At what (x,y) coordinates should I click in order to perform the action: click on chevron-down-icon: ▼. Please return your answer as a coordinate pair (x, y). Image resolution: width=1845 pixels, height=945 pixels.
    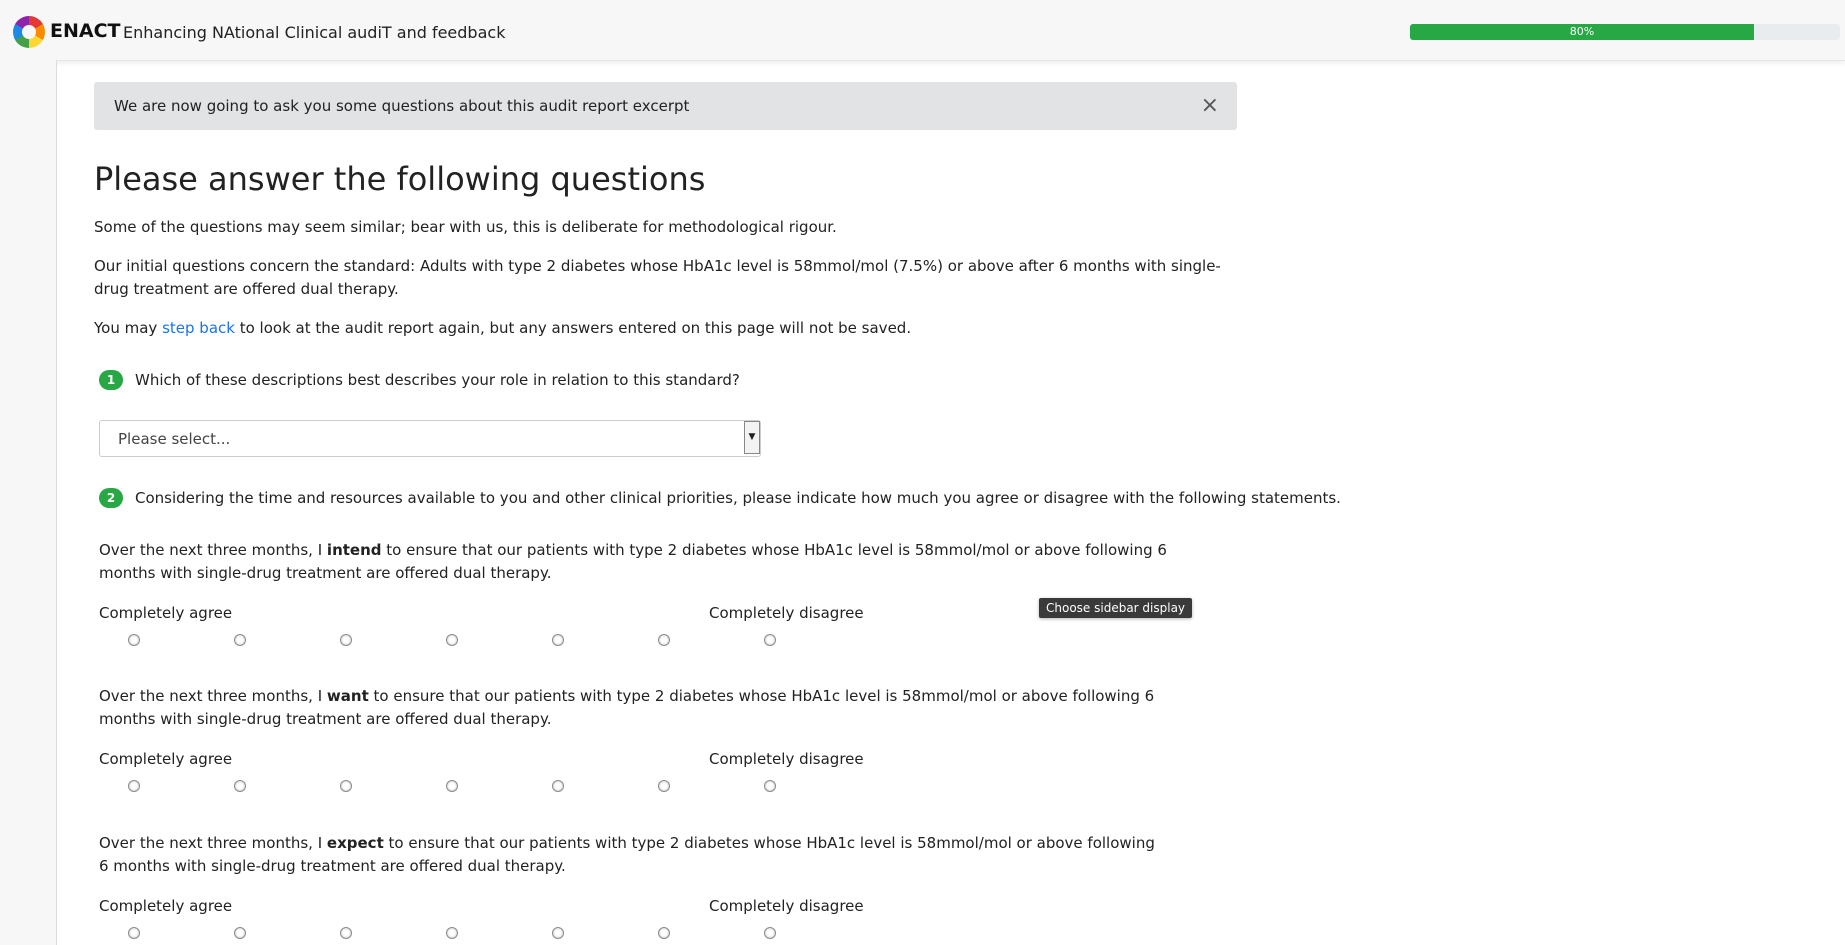
    Looking at the image, I should click on (752, 437).